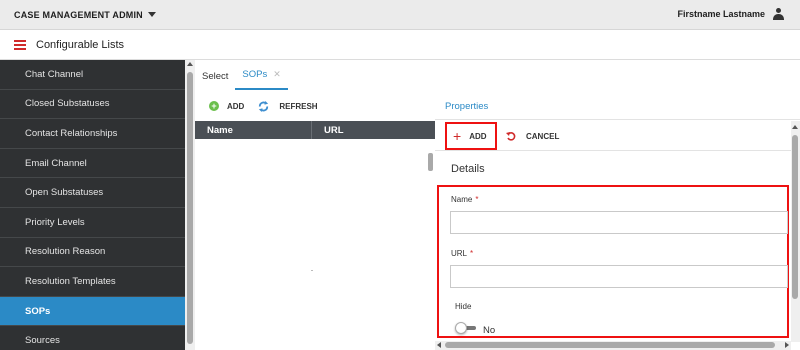 The height and width of the screenshot is (350, 800). Describe the element at coordinates (463, 306) in the screenshot. I see `hide-field-label: Hide` at that location.